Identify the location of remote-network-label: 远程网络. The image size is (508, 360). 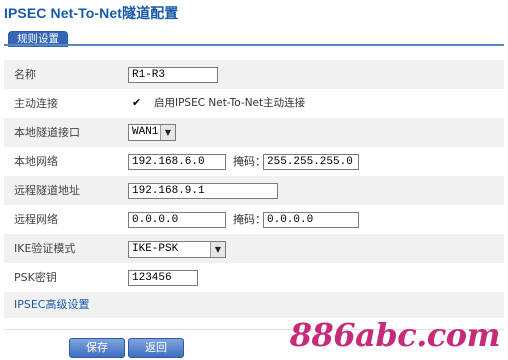
(36, 219).